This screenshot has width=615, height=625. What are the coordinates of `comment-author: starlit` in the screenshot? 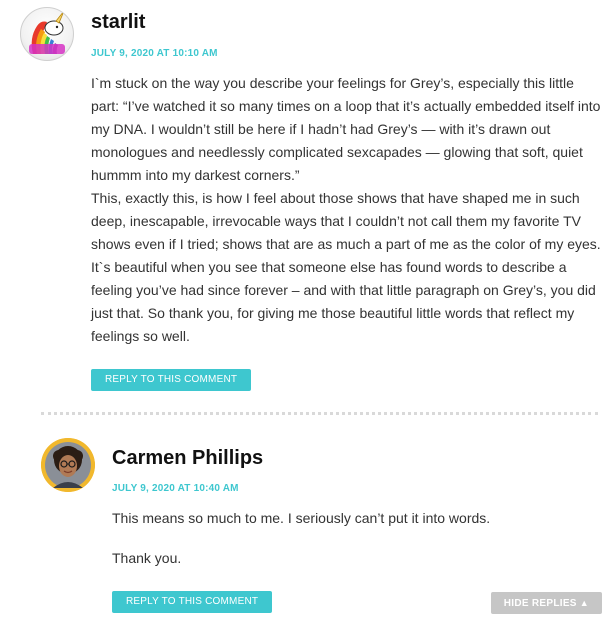 It's located at (118, 22).